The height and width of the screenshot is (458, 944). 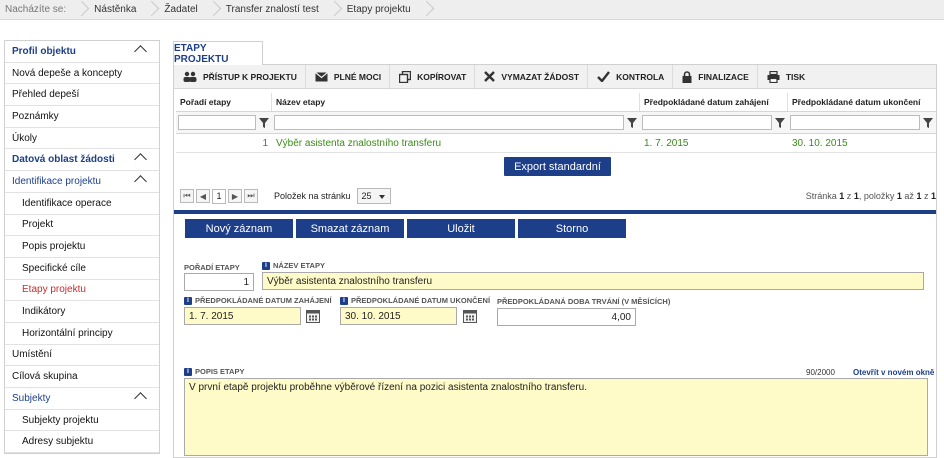 I want to click on cell-name: Výběr asistenta znalostního transferu, so click(x=359, y=143).